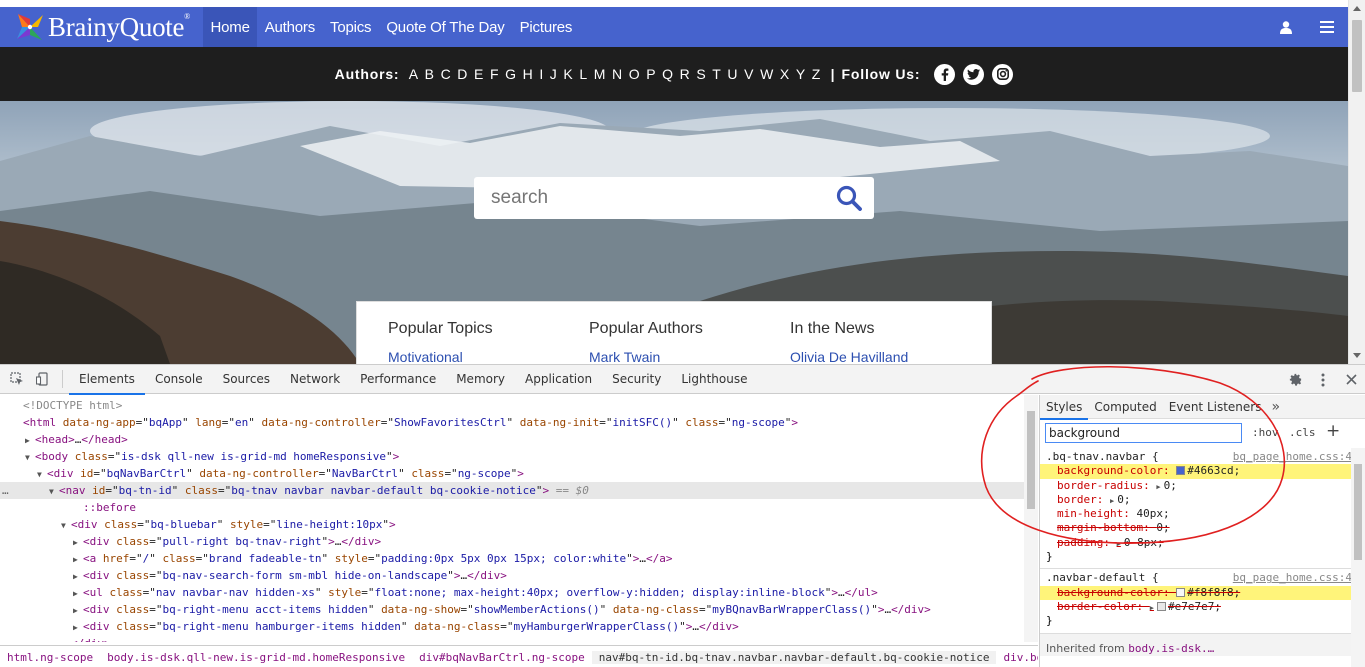 The image size is (1365, 667). I want to click on devtools-tab-console: Console, so click(179, 379).